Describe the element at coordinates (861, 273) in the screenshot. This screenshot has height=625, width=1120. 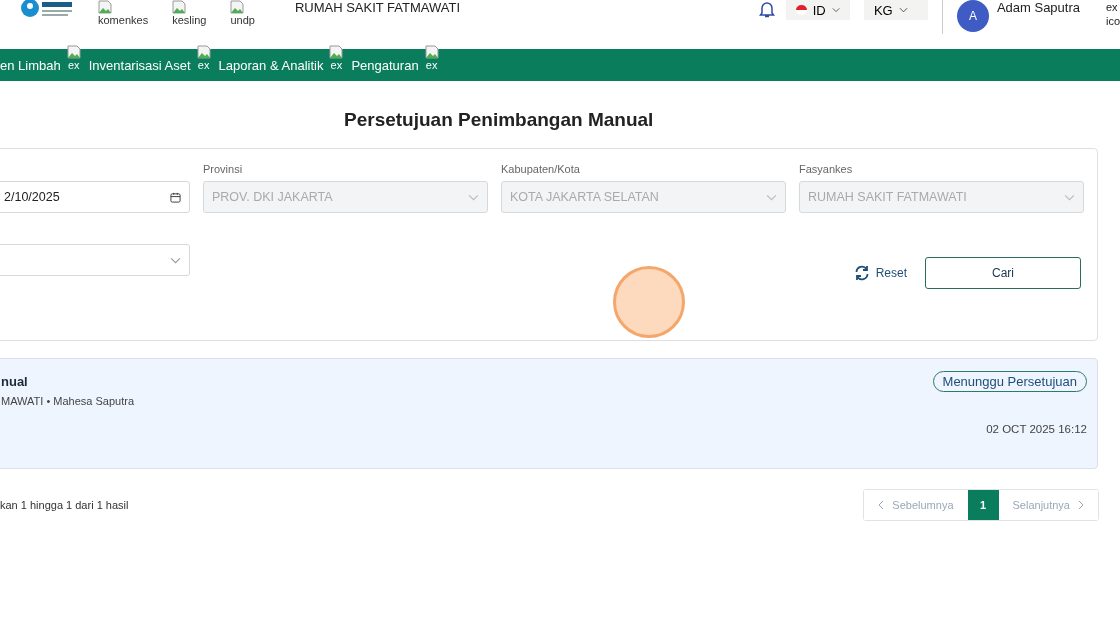
I see `refresh-icon` at that location.